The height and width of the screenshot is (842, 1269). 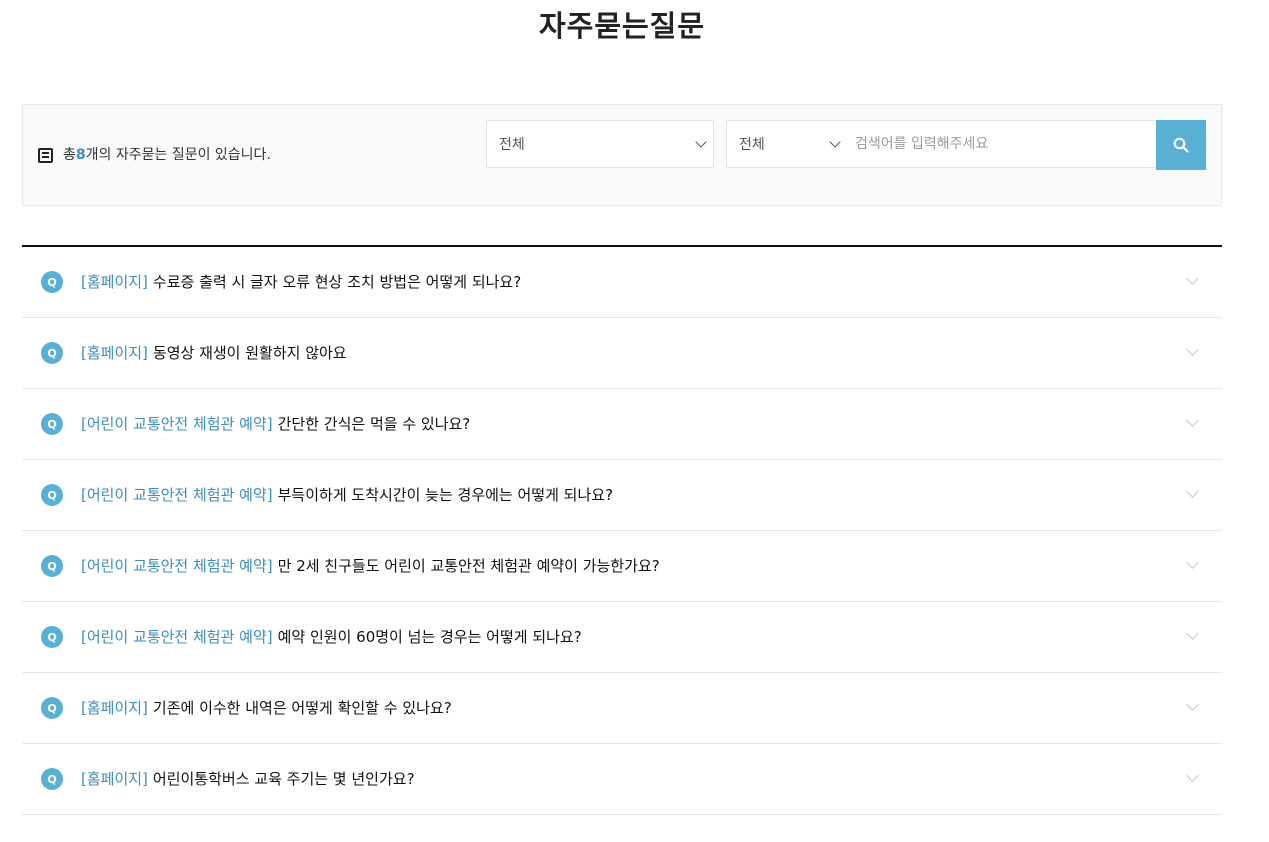 What do you see at coordinates (374, 424) in the screenshot?
I see `faq-question-text: 간단한 간식은 먹을 수 있나요?` at bounding box center [374, 424].